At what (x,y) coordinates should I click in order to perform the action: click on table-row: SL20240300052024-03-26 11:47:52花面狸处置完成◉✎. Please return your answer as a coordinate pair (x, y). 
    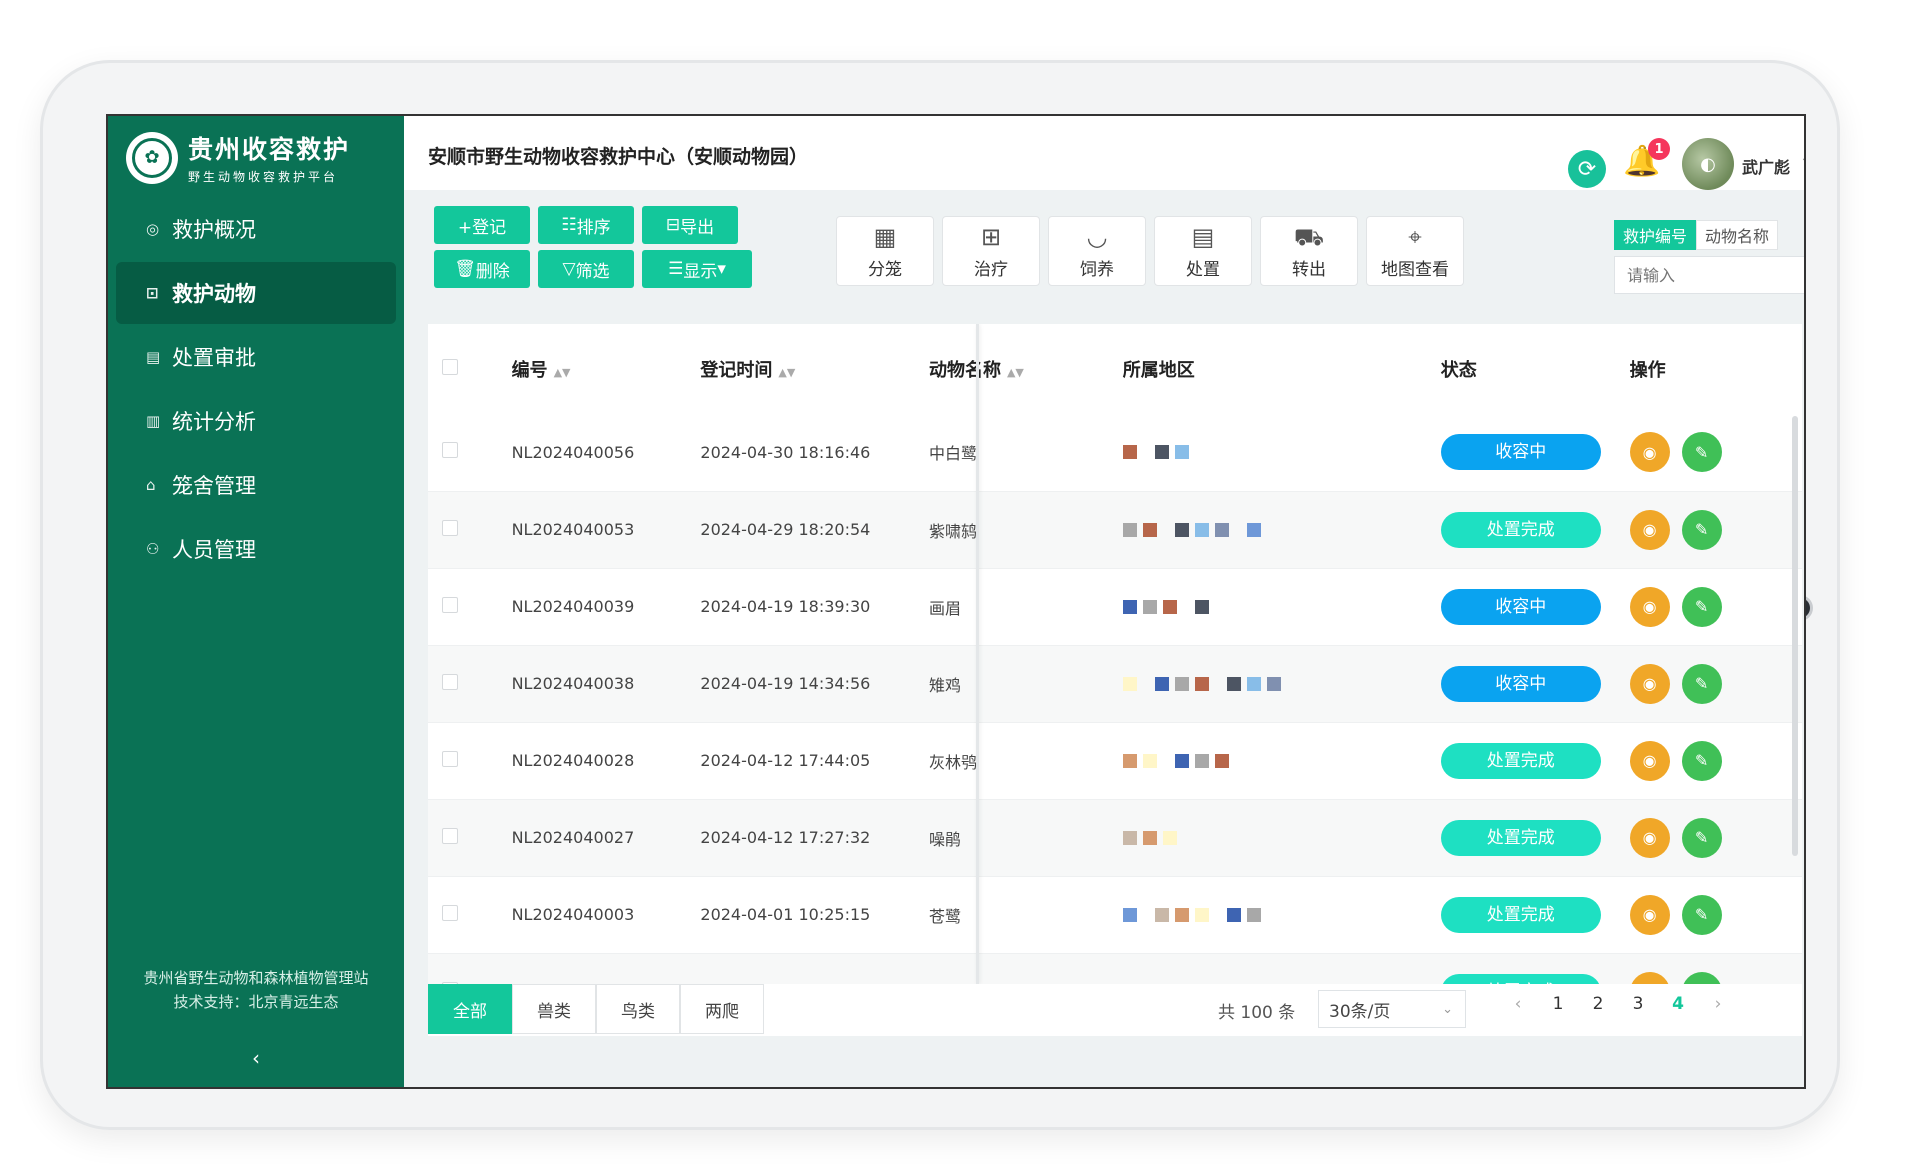
    Looking at the image, I should click on (1115, 968).